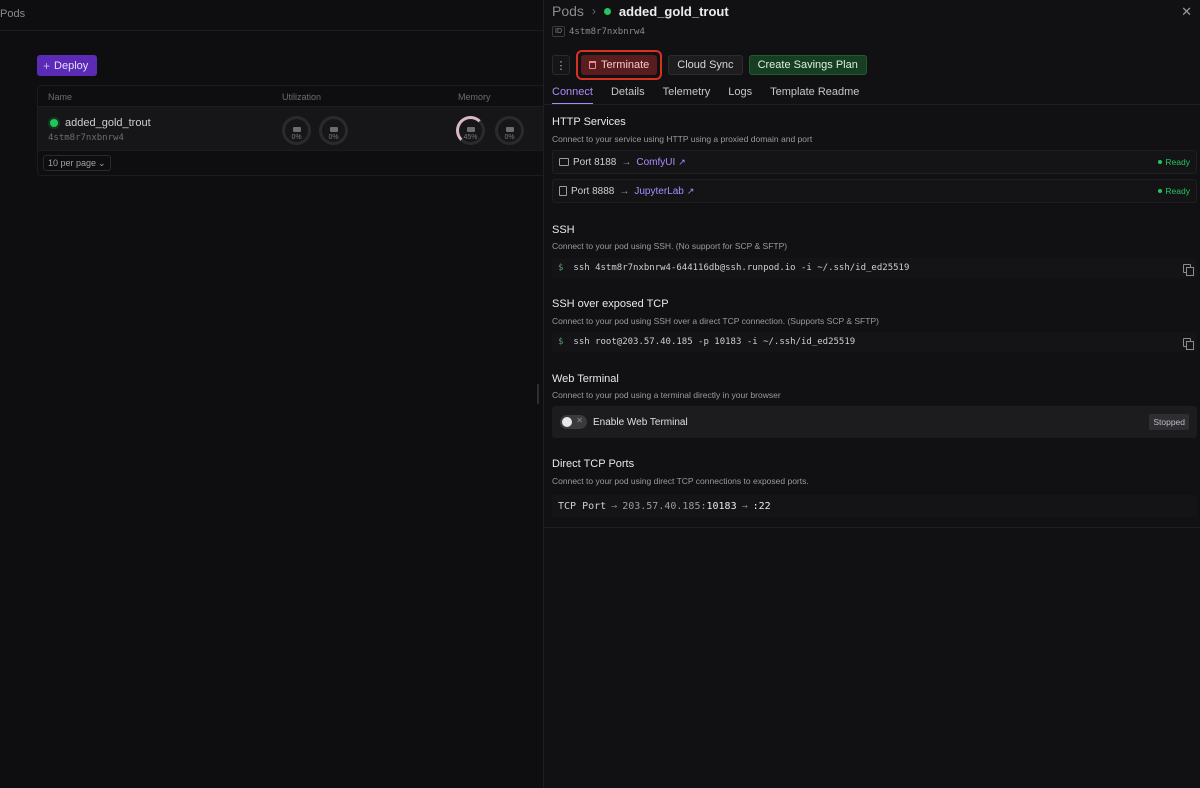  What do you see at coordinates (509, 137) in the screenshot?
I see `vram-gauge-value: 0%` at bounding box center [509, 137].